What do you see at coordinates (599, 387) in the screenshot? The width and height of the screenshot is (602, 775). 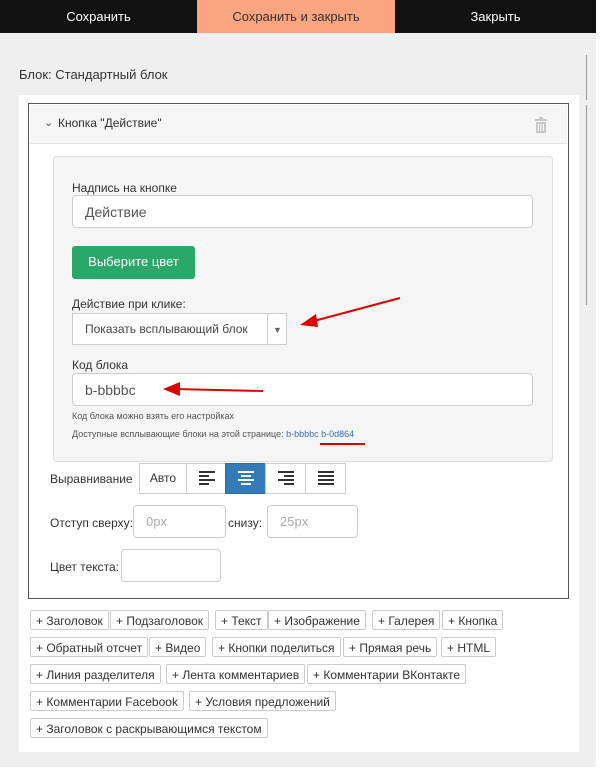 I see `right-edge` at bounding box center [599, 387].